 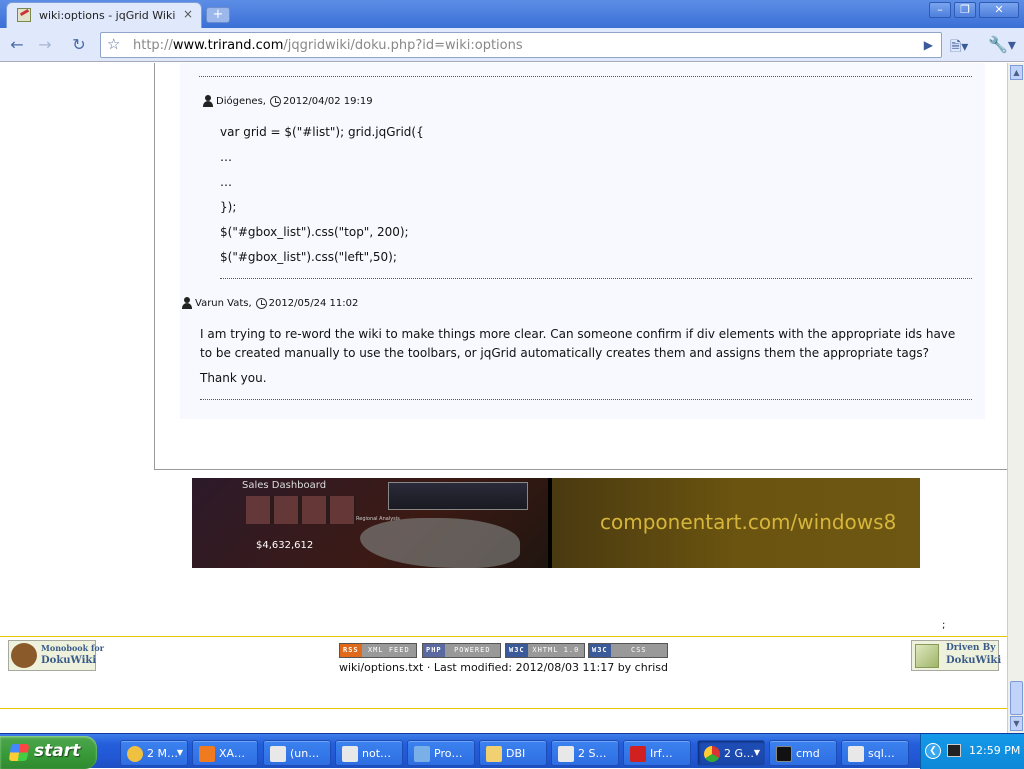 I want to click on xampp-icon, so click(x=207, y=754).